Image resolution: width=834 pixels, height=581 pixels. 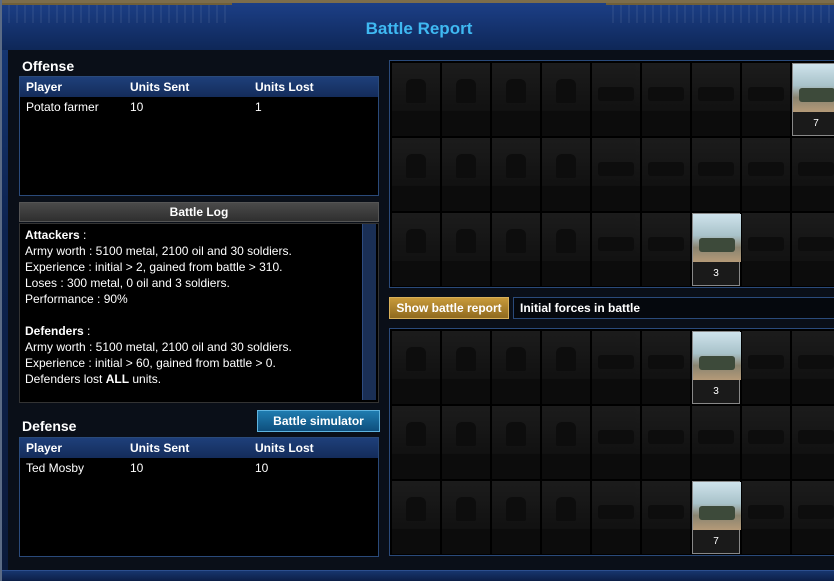 I want to click on column-header-units-lost: Units Lost, so click(x=284, y=87).